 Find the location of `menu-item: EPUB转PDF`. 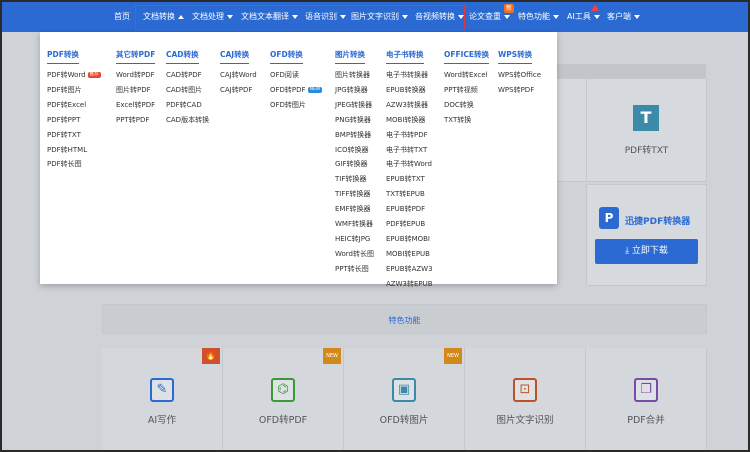

menu-item: EPUB转PDF is located at coordinates (409, 209).